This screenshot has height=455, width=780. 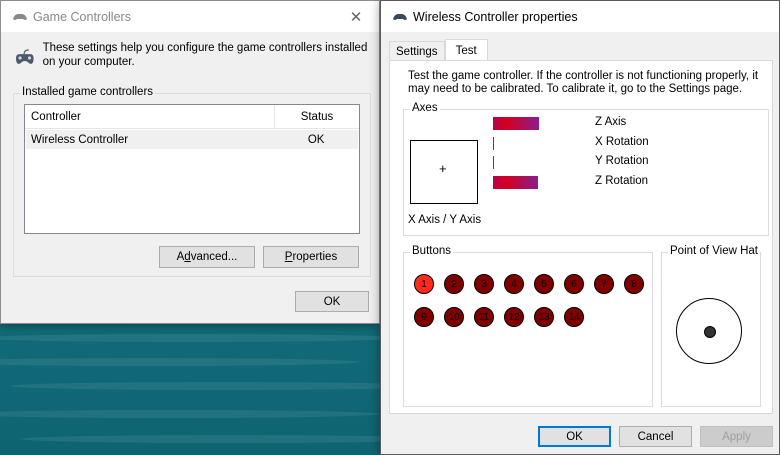 I want to click on table-row: Wireless Controller OK, so click(x=192, y=139).